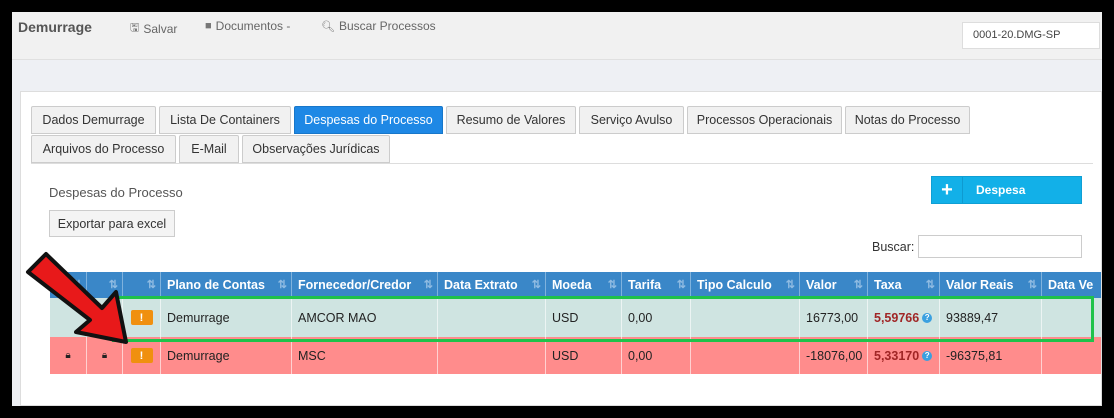  What do you see at coordinates (209, 149) in the screenshot?
I see `tab-email: E-Mail` at bounding box center [209, 149].